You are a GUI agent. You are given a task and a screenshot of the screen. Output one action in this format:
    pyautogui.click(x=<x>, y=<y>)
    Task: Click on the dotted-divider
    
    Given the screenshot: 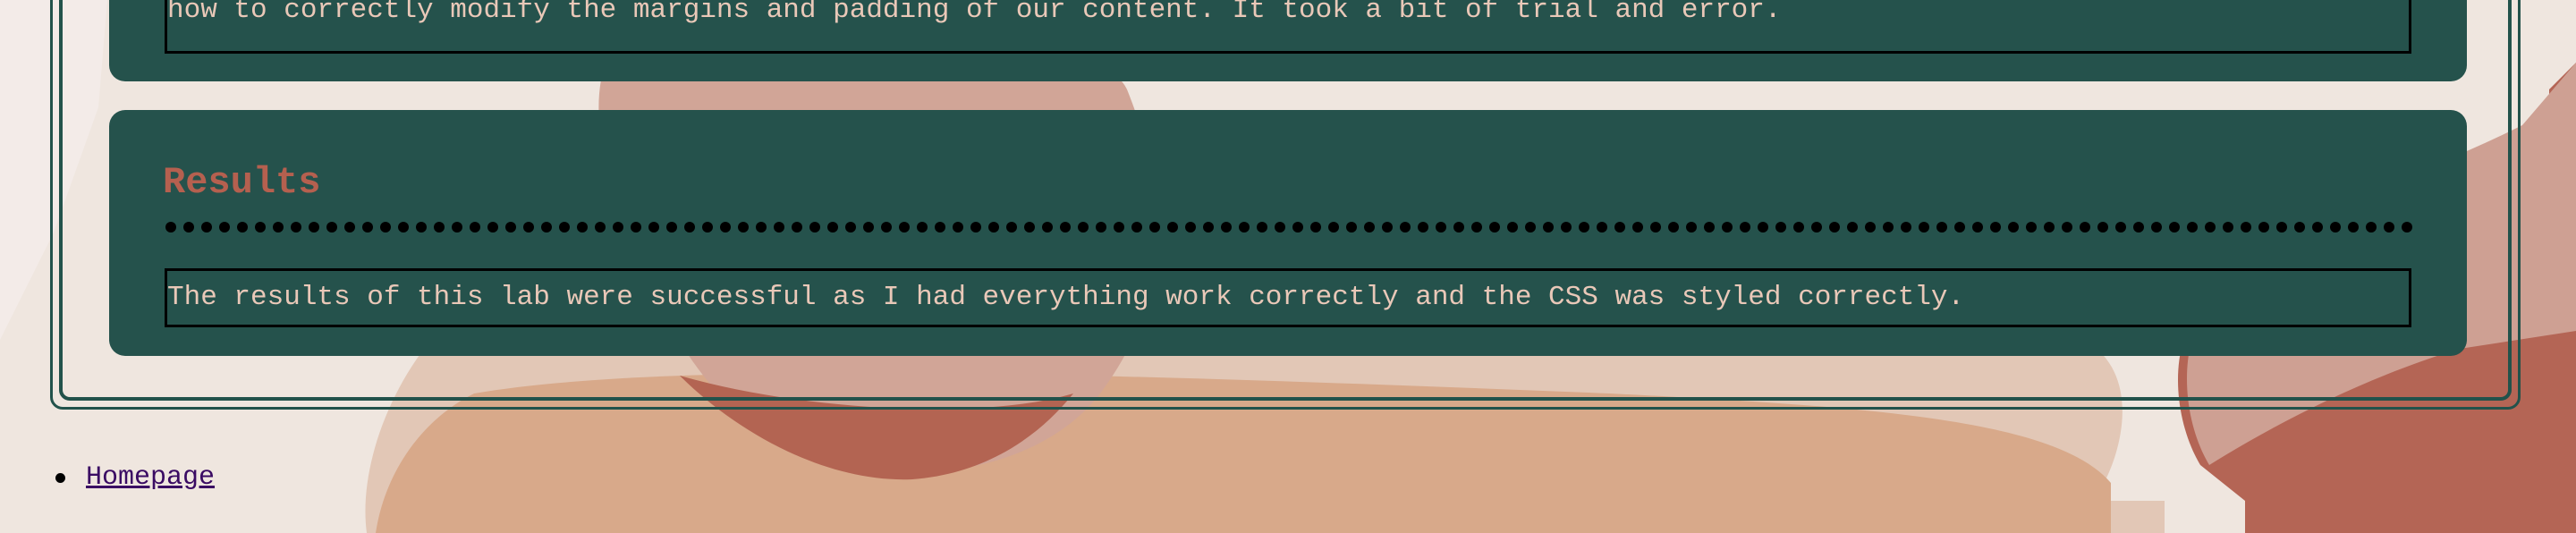 What is the action you would take?
    pyautogui.click(x=1289, y=227)
    